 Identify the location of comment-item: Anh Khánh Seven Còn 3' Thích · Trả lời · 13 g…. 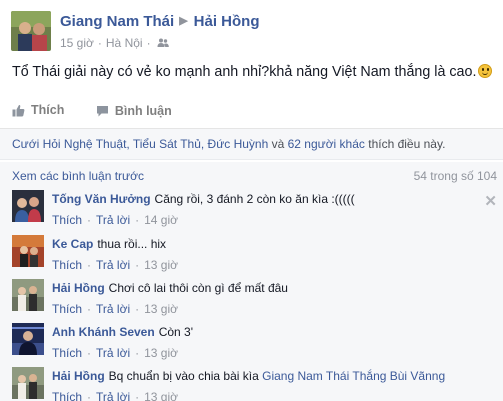
(251, 341).